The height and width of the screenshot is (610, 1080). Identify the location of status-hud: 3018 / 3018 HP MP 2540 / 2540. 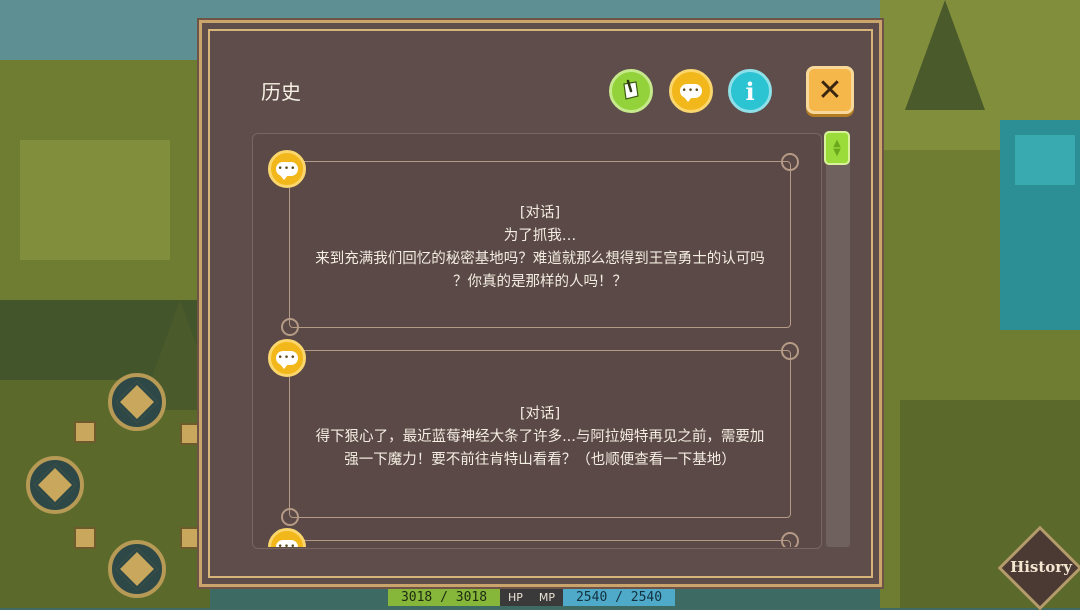
(532, 597).